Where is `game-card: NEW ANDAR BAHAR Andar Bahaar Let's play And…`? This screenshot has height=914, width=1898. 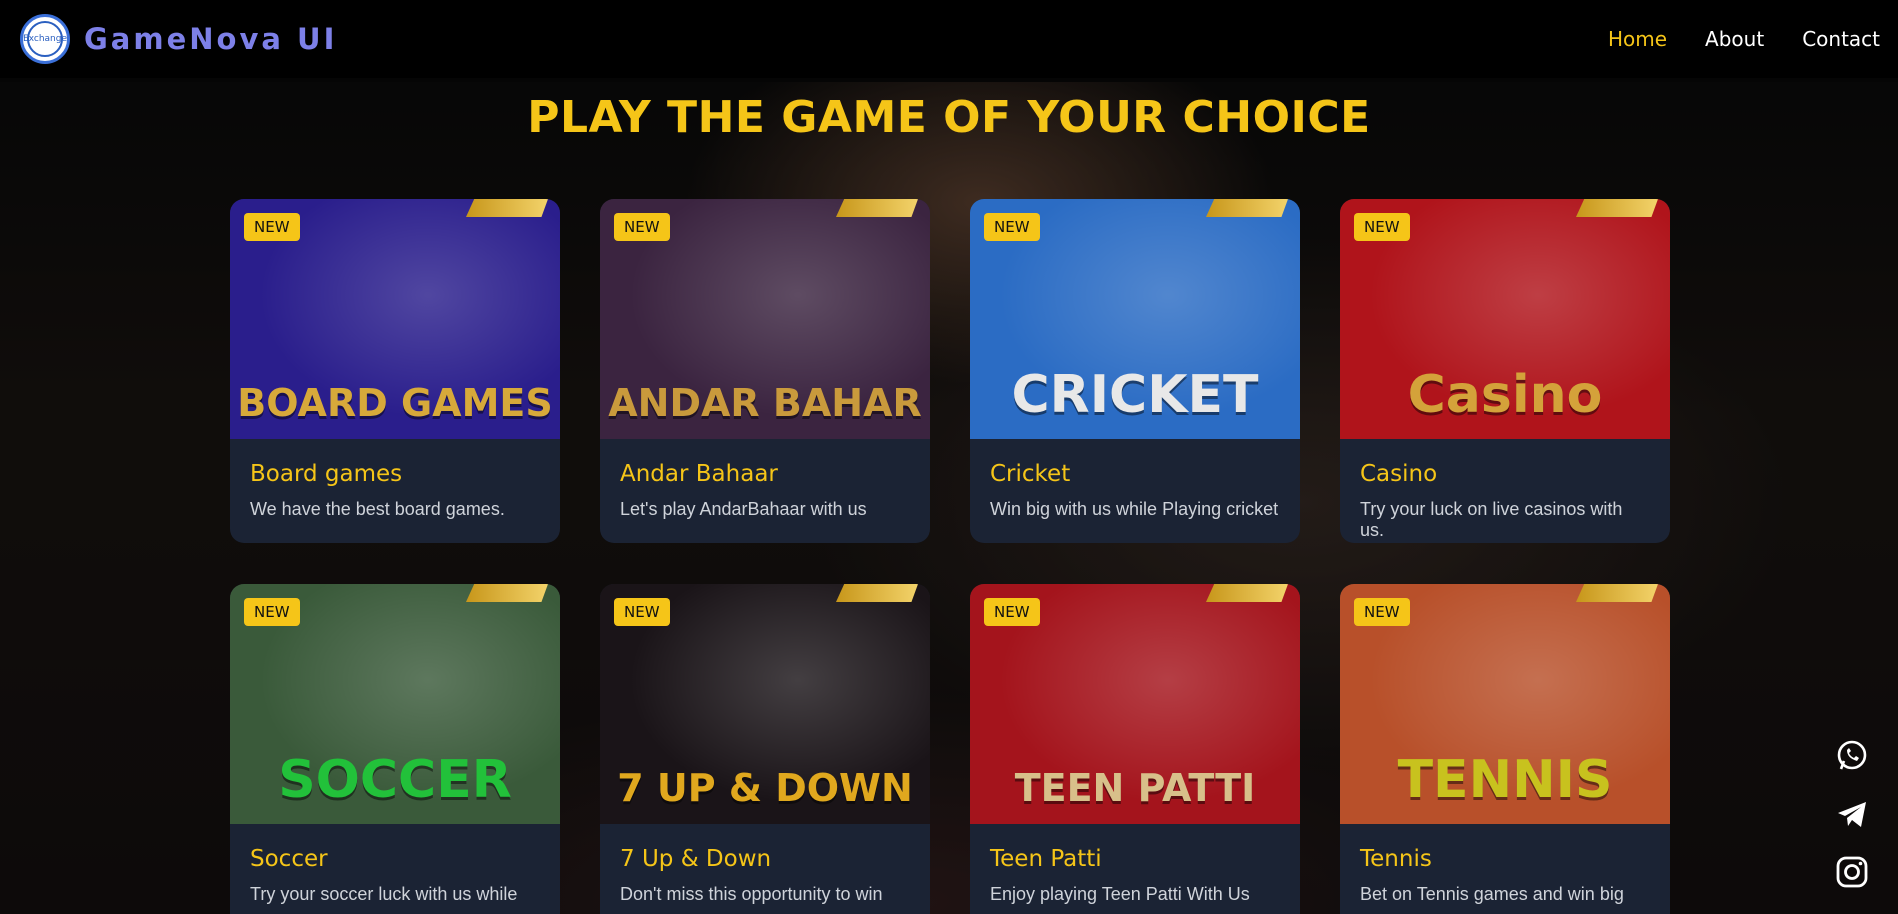 game-card: NEW ANDAR BAHAR Andar Bahaar Let's play And… is located at coordinates (765, 371).